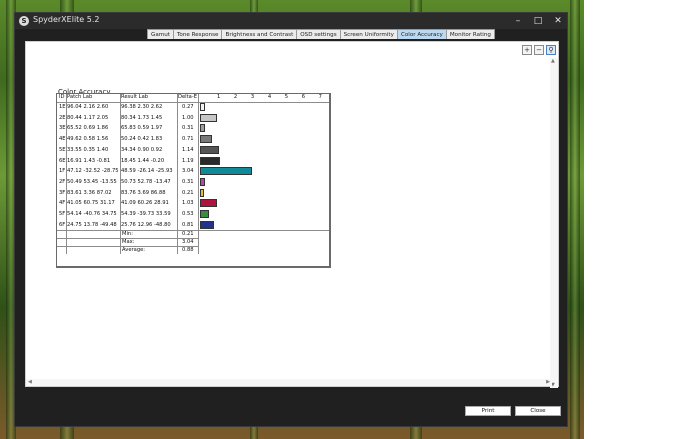 This screenshot has height=439, width=700. I want to click on header-patch-lab: Patch Lab, so click(80, 97).